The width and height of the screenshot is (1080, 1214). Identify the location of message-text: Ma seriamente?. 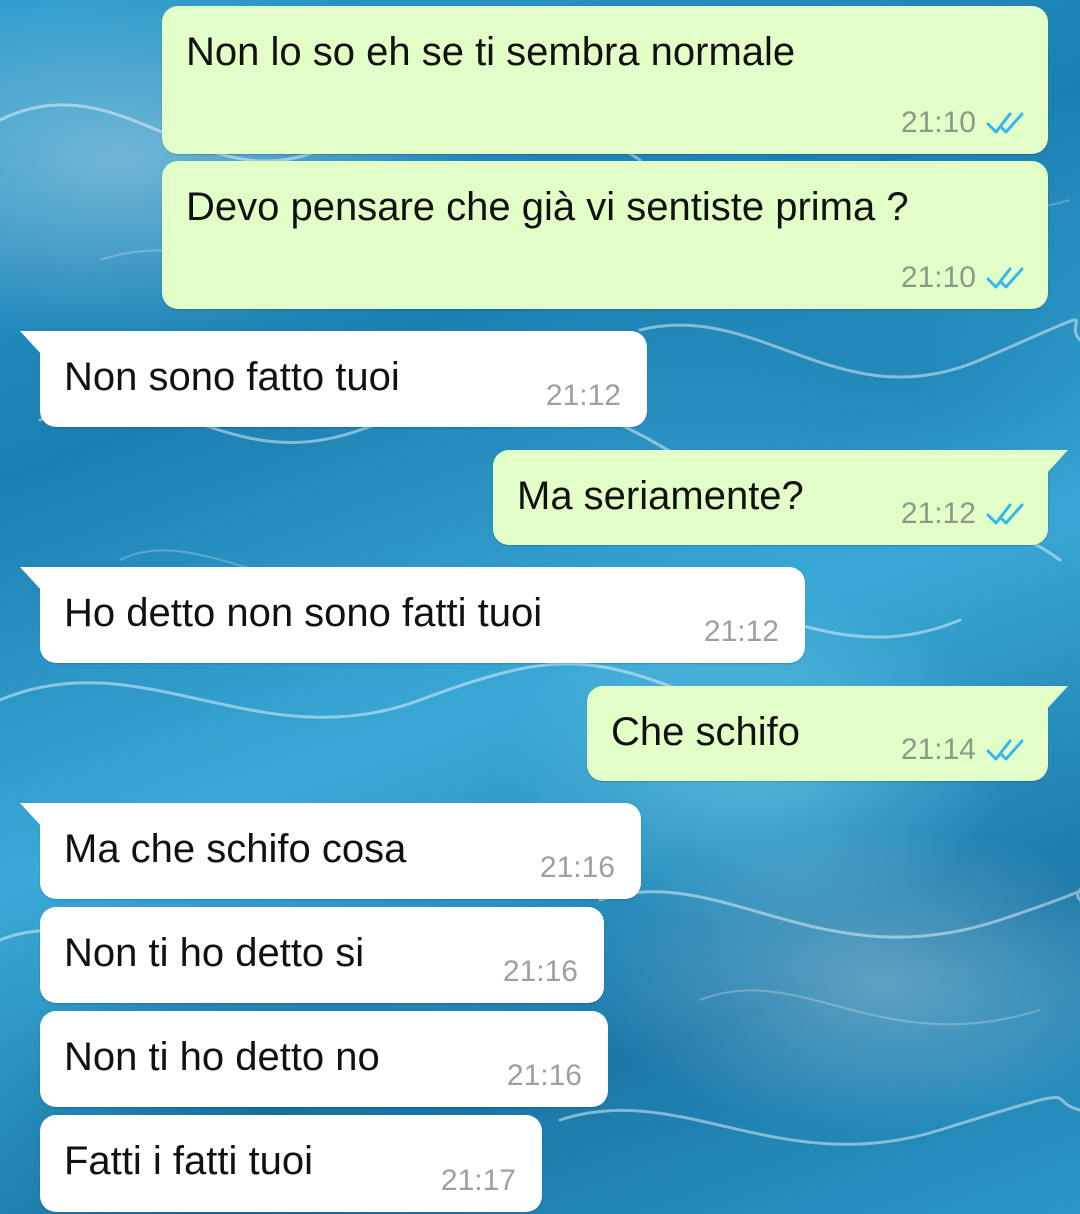
(660, 496).